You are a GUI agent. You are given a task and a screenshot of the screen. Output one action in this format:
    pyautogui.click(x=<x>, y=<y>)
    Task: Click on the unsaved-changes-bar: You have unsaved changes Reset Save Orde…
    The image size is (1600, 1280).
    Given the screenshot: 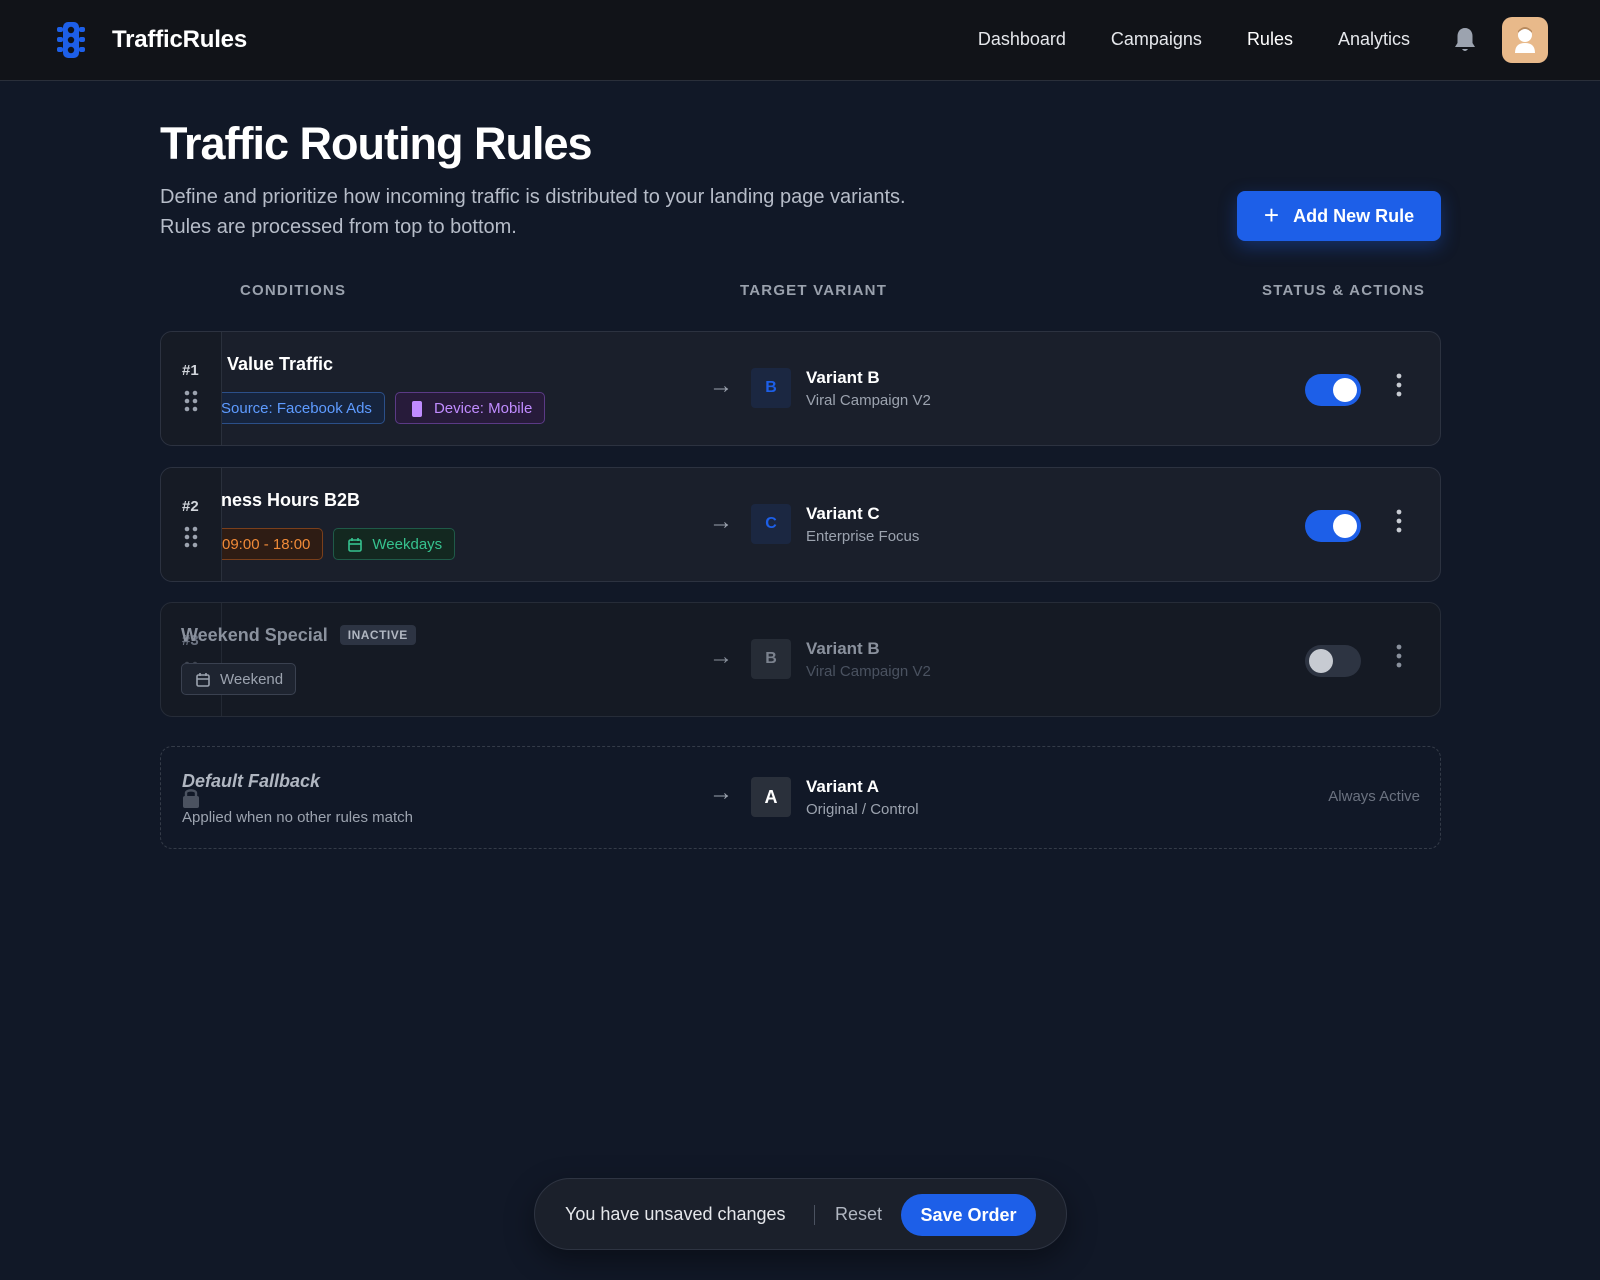 What is the action you would take?
    pyautogui.click(x=800, y=1214)
    